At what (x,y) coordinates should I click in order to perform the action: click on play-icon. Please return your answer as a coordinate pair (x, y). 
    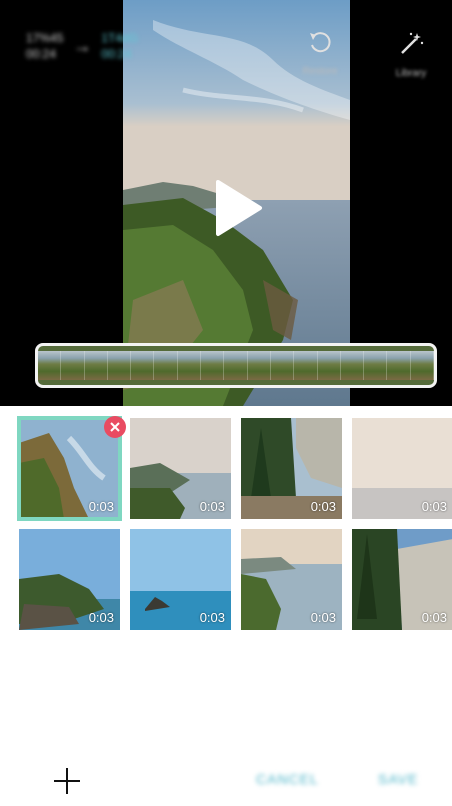
    Looking at the image, I should click on (238, 208).